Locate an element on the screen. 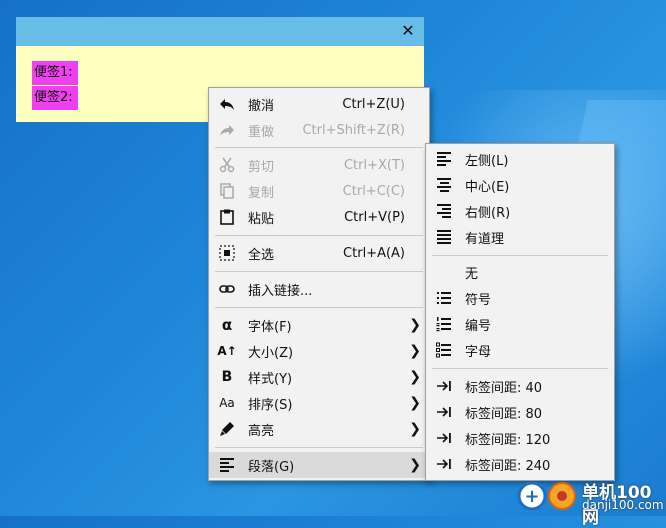 This screenshot has width=666, height=528. bullet-list-icon is located at coordinates (444, 298).